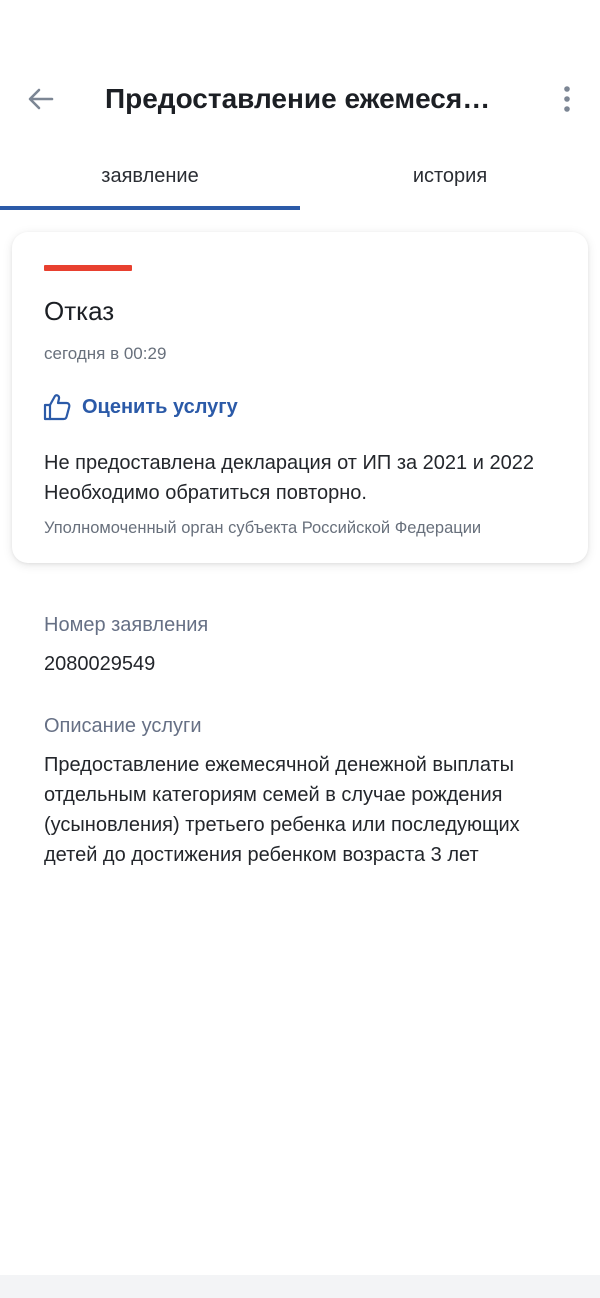  I want to click on active-tab-indicator, so click(150, 208).